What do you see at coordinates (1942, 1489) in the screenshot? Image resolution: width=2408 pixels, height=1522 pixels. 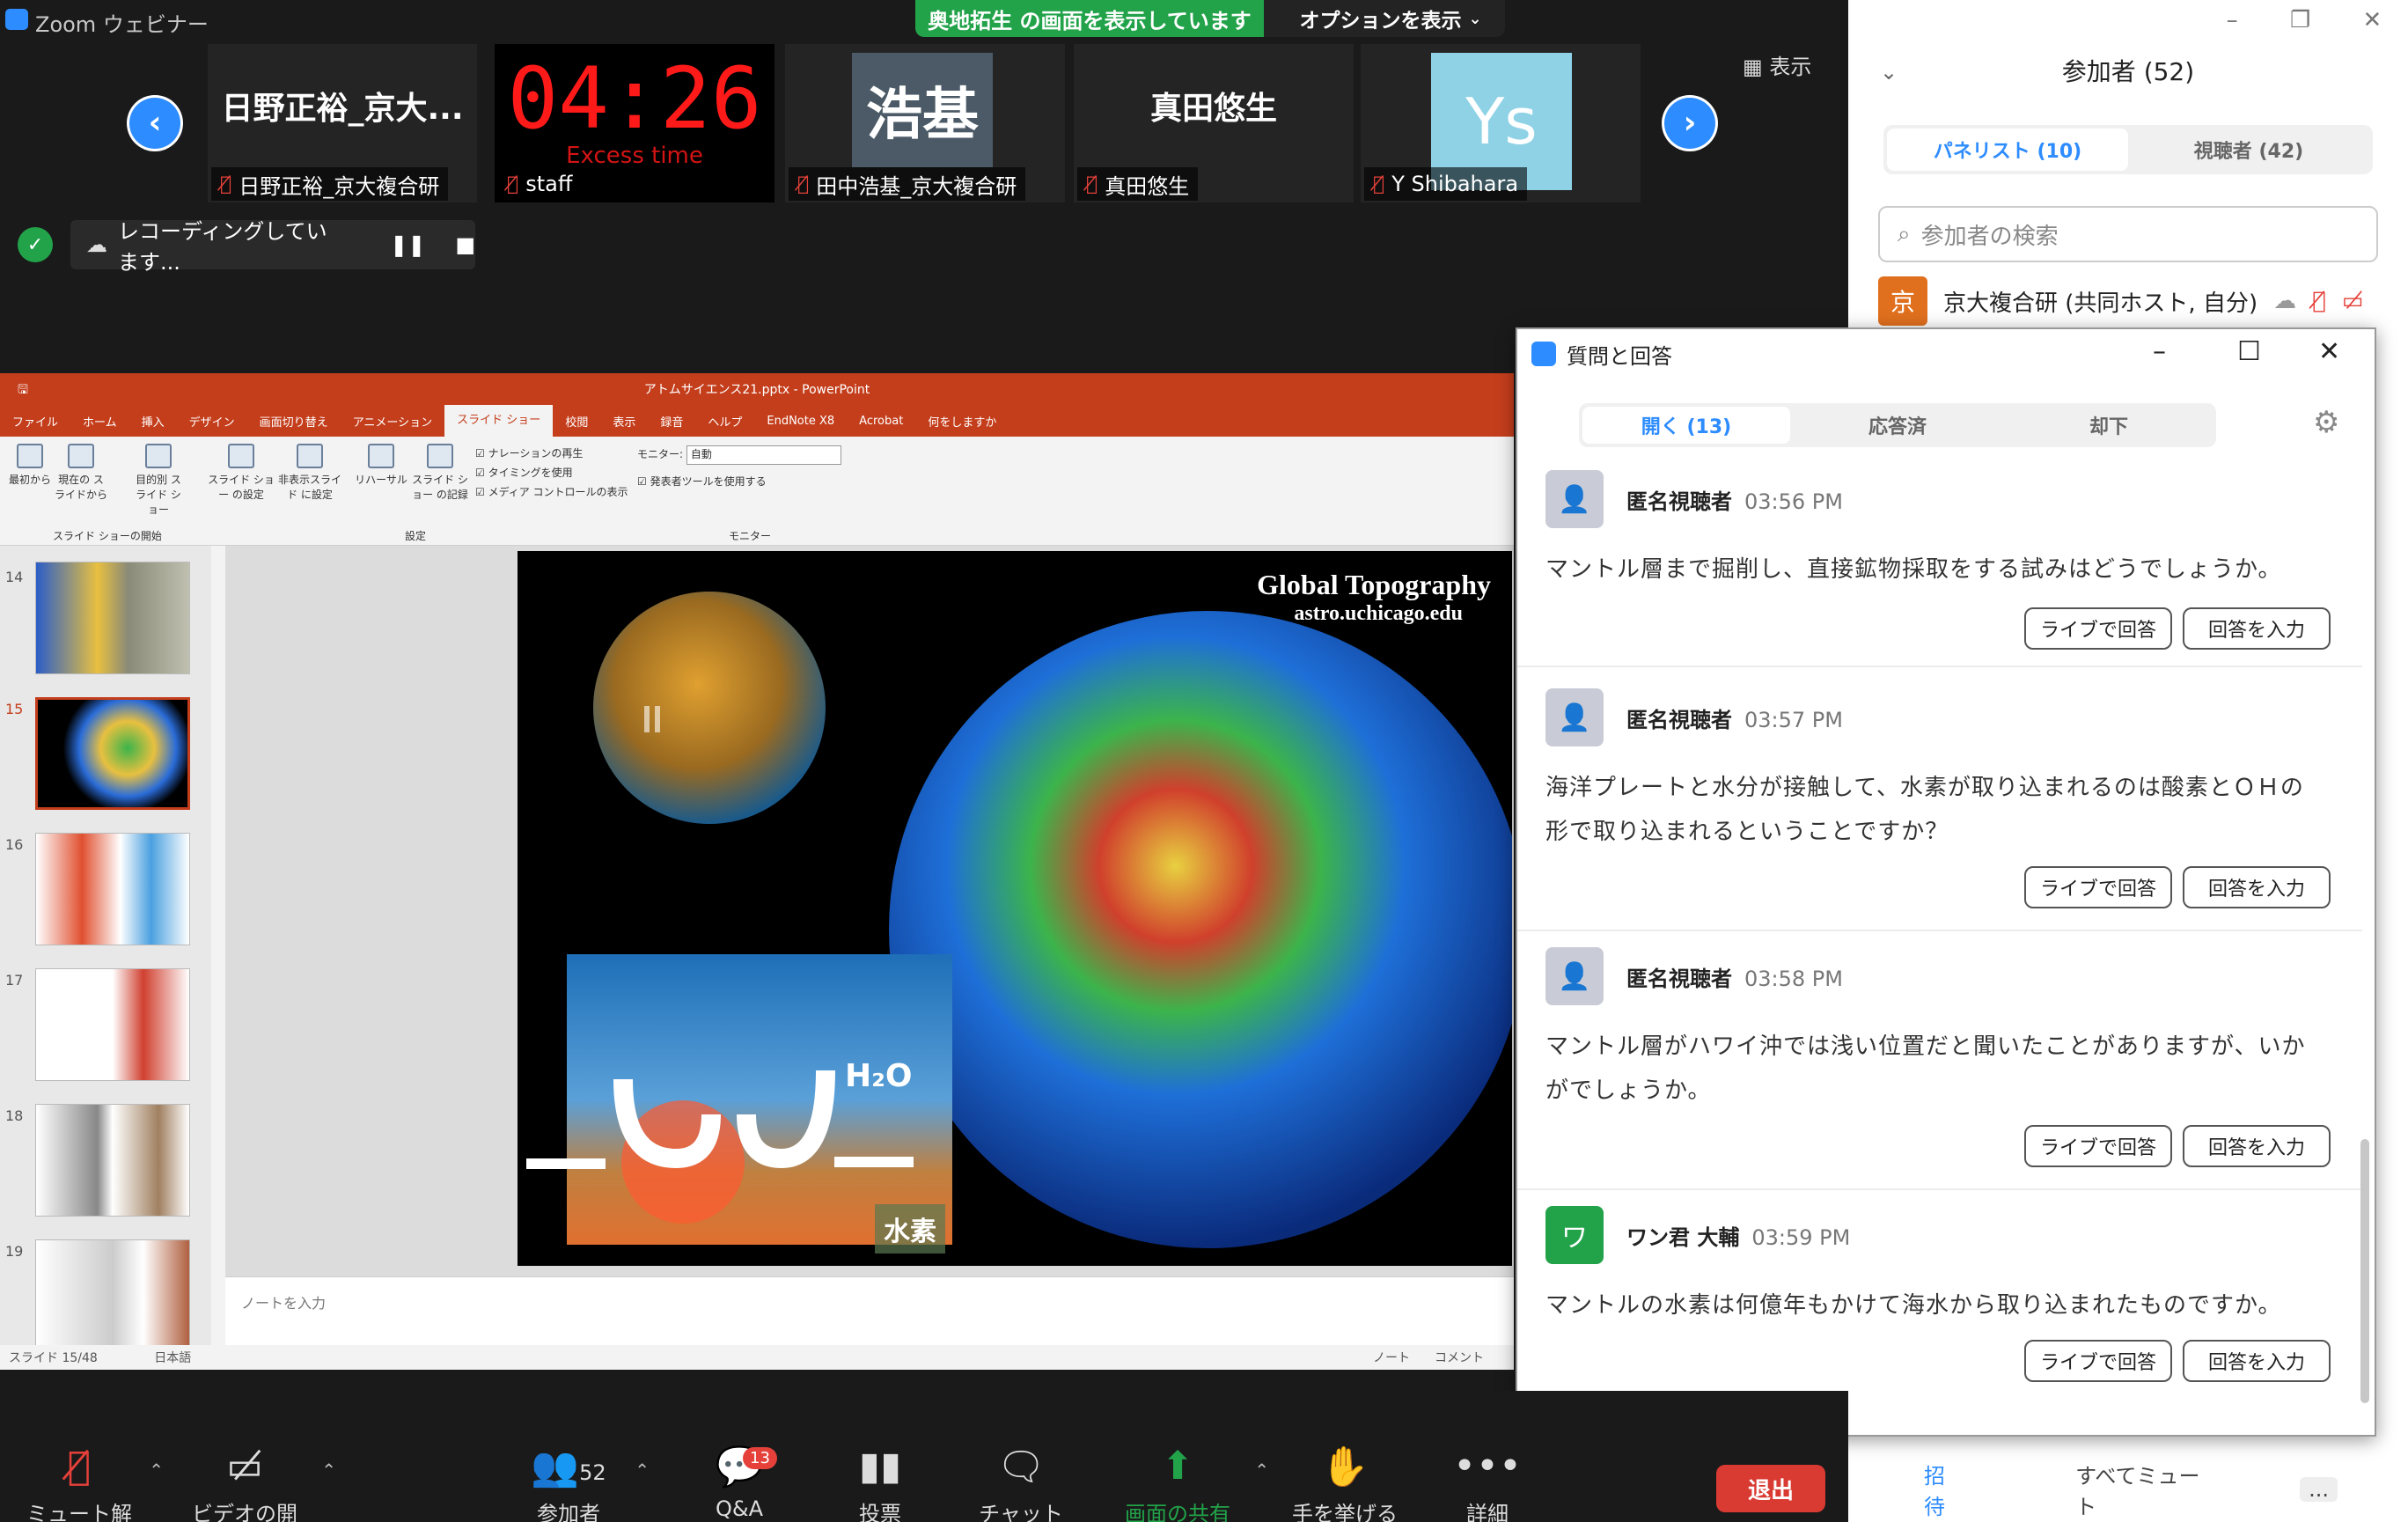 I see `invite-button: 招待` at bounding box center [1942, 1489].